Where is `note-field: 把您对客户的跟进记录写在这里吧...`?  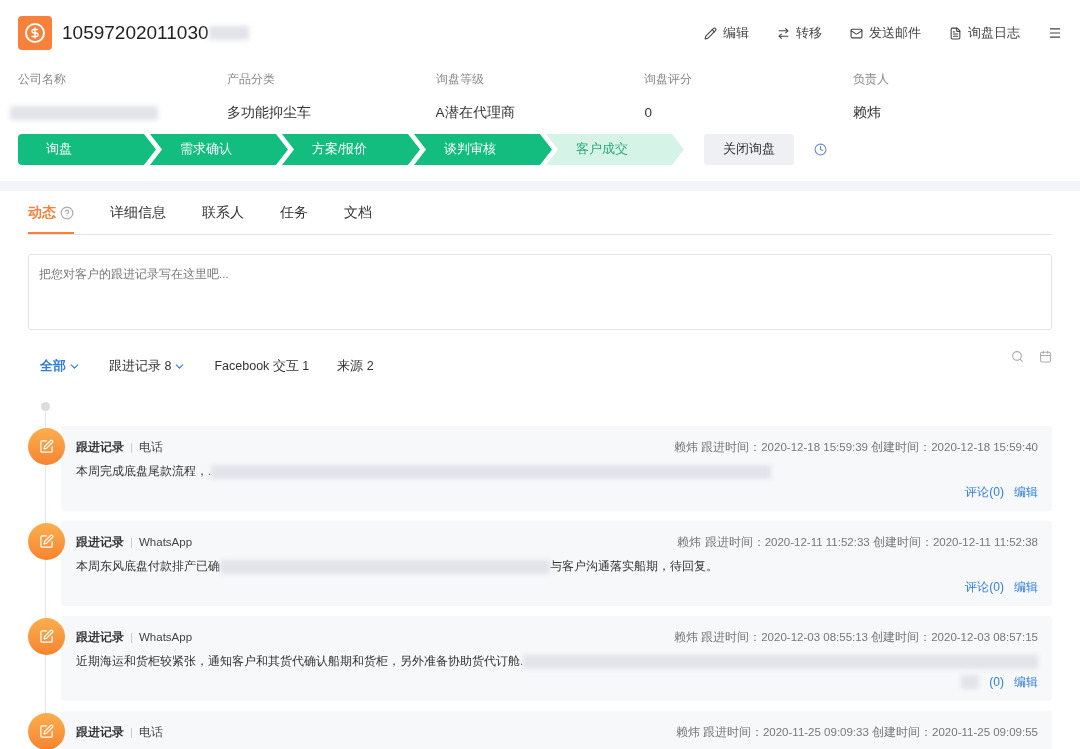 note-field: 把您对客户的跟进记录写在这里吧... is located at coordinates (540, 292).